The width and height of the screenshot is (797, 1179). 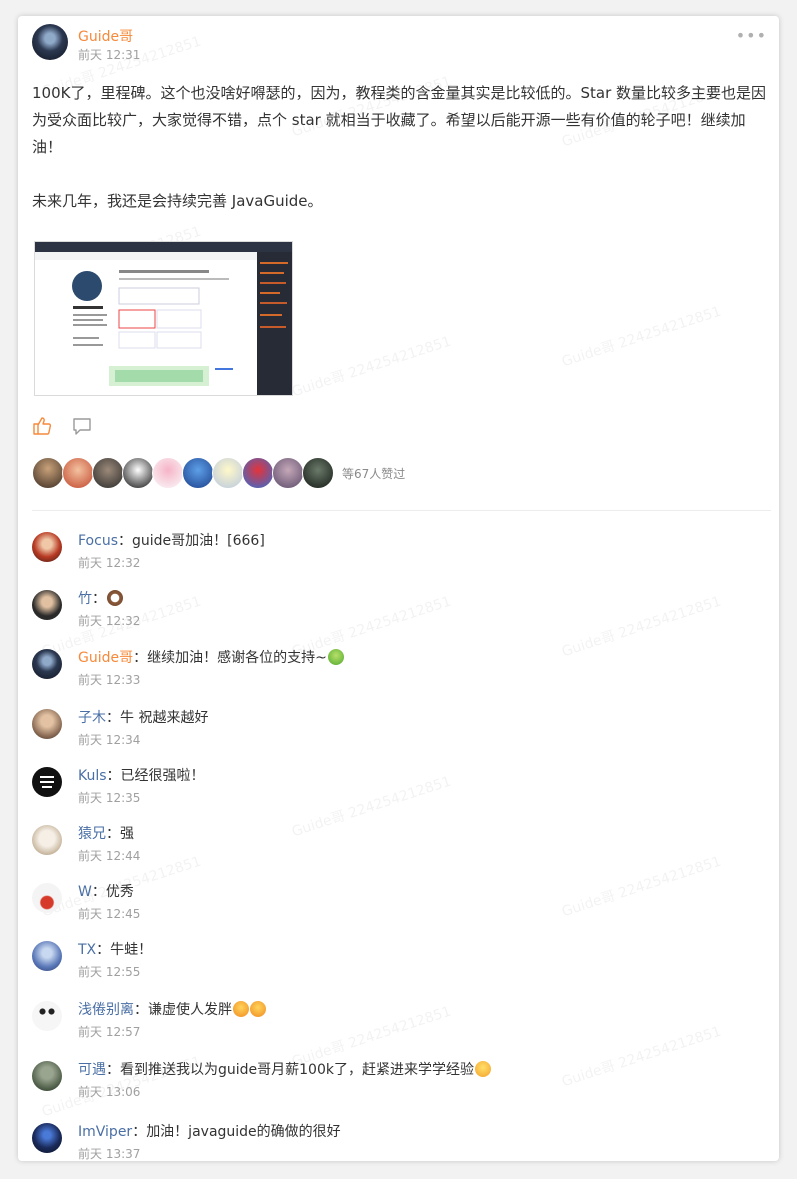 I want to click on comment-item: Kuls：已经很强啦！ 前天 12:35, so click(x=402, y=791).